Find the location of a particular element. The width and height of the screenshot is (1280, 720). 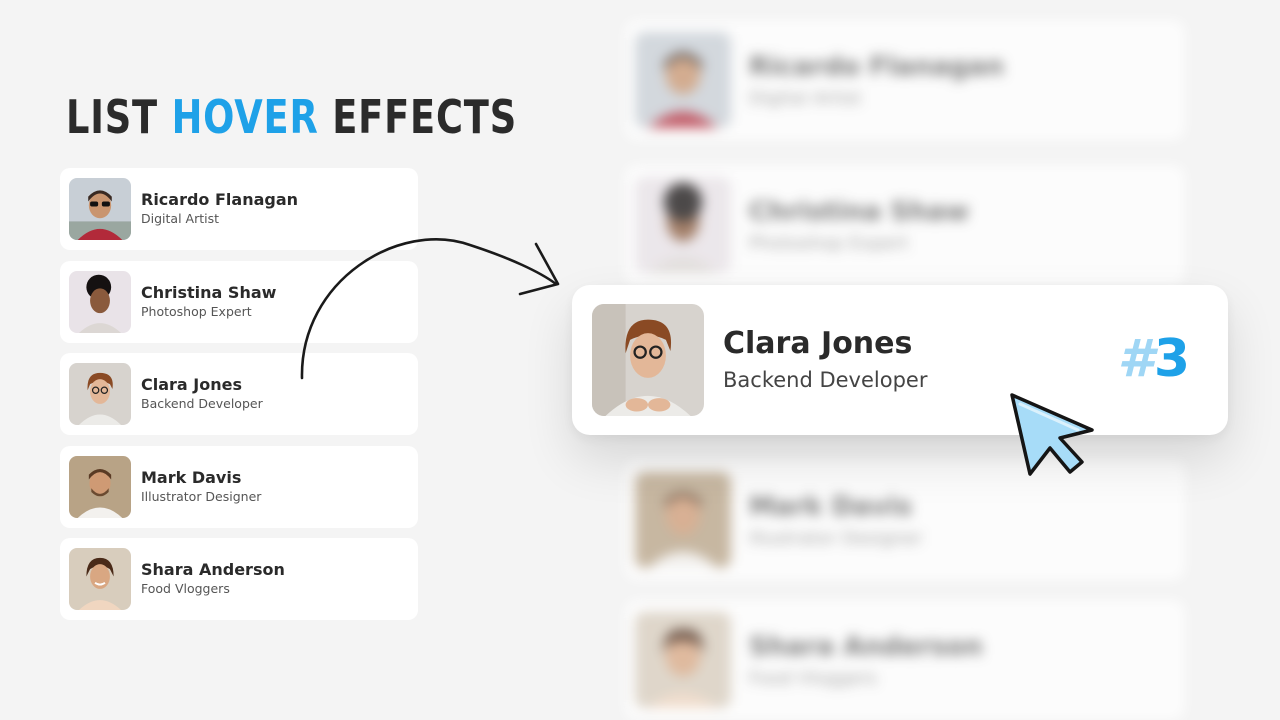

page-title: LIST HOVER EFFECTS is located at coordinates (291, 117).